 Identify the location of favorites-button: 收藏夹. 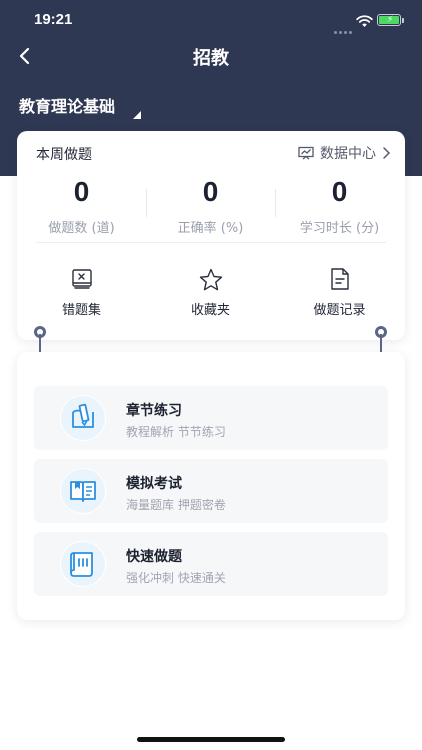
(210, 292).